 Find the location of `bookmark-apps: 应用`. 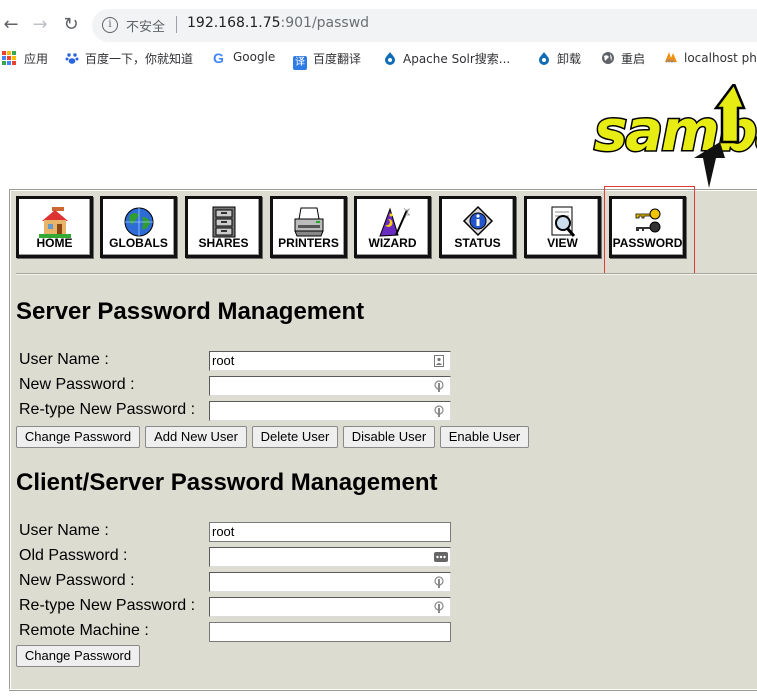

bookmark-apps: 应用 is located at coordinates (25, 59).